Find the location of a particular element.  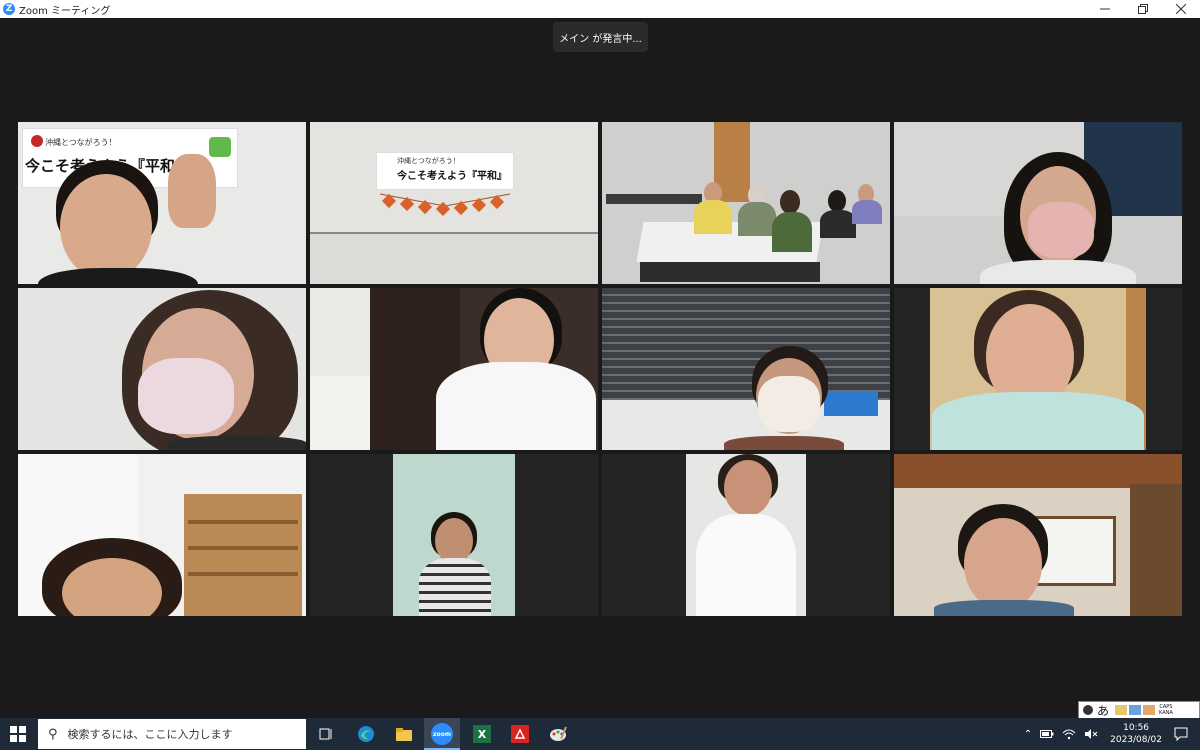

ime-toolbar: あ CAPS KANA is located at coordinates (1139, 710).